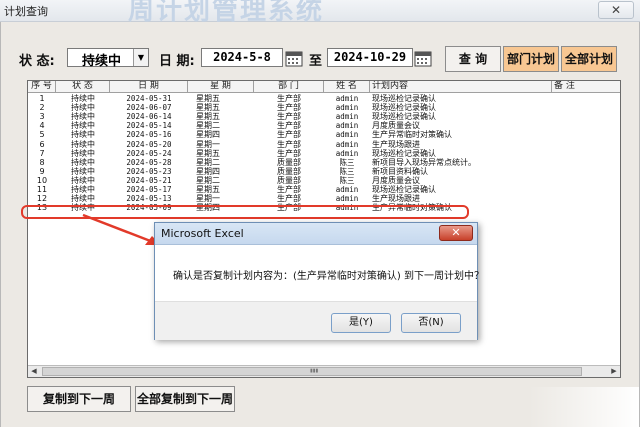  I want to click on column-header: 日 期, so click(149, 87).